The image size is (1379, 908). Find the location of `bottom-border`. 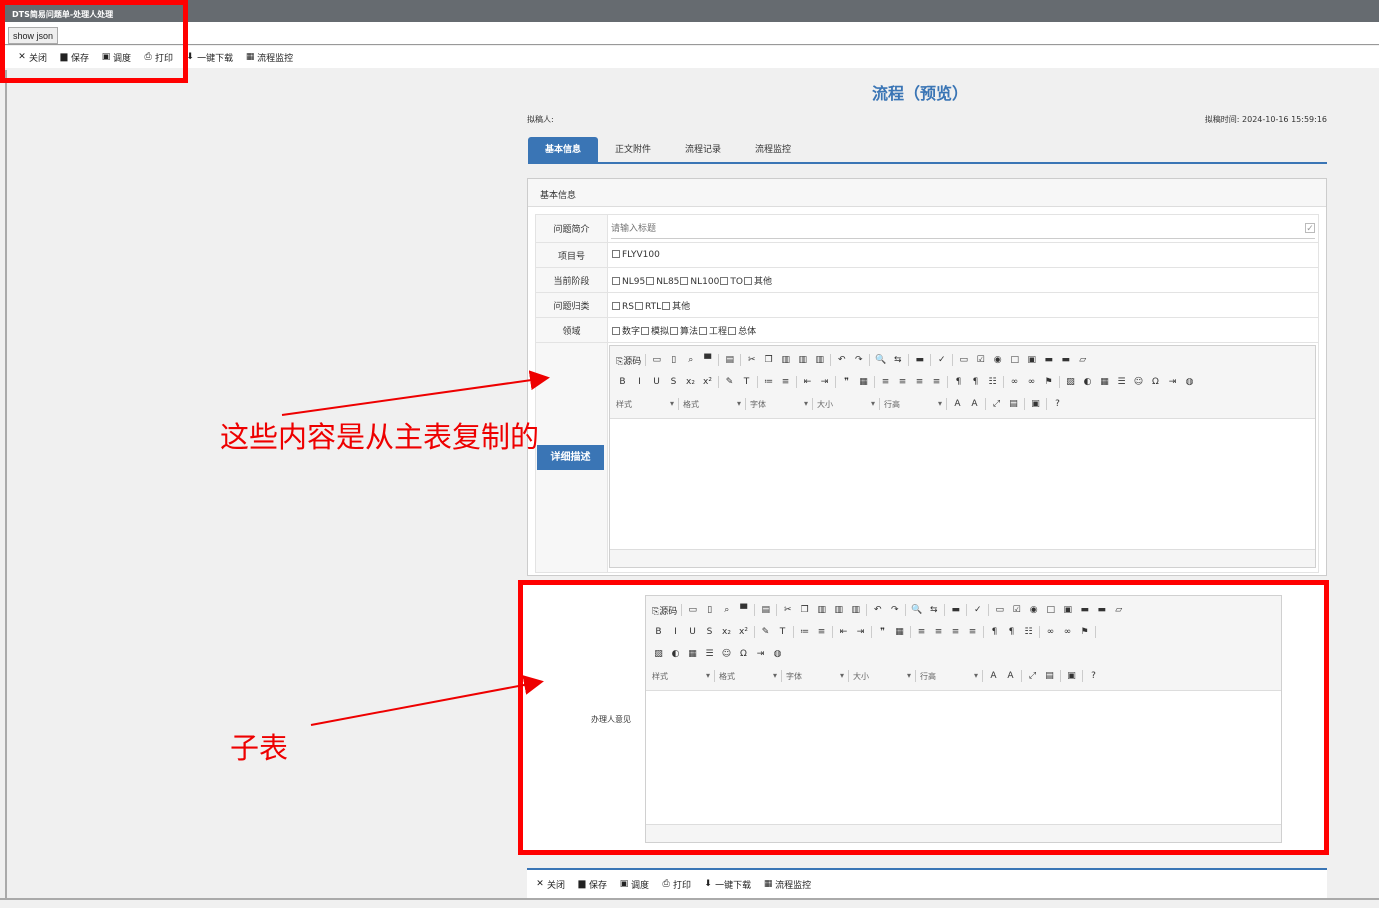

bottom-border is located at coordinates (689, 899).